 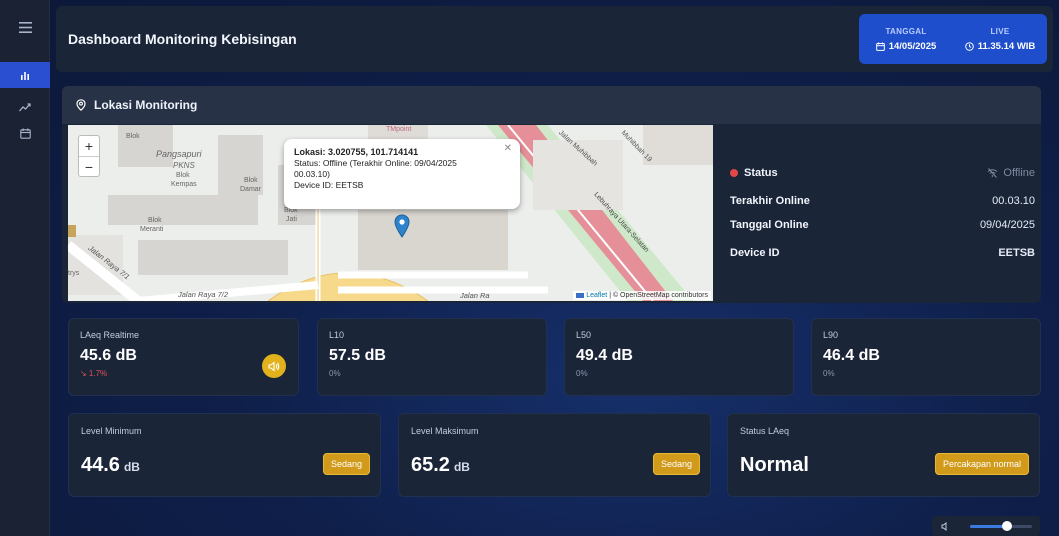 I want to click on status-label-wrap: Status, so click(x=754, y=173).